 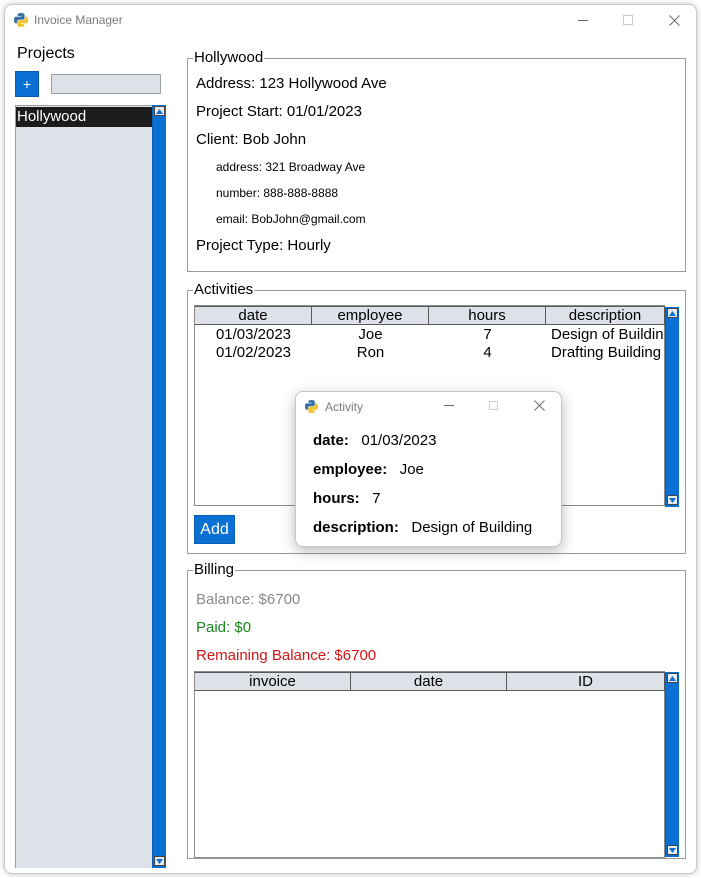 What do you see at coordinates (224, 289) in the screenshot?
I see `activities-title: Activities` at bounding box center [224, 289].